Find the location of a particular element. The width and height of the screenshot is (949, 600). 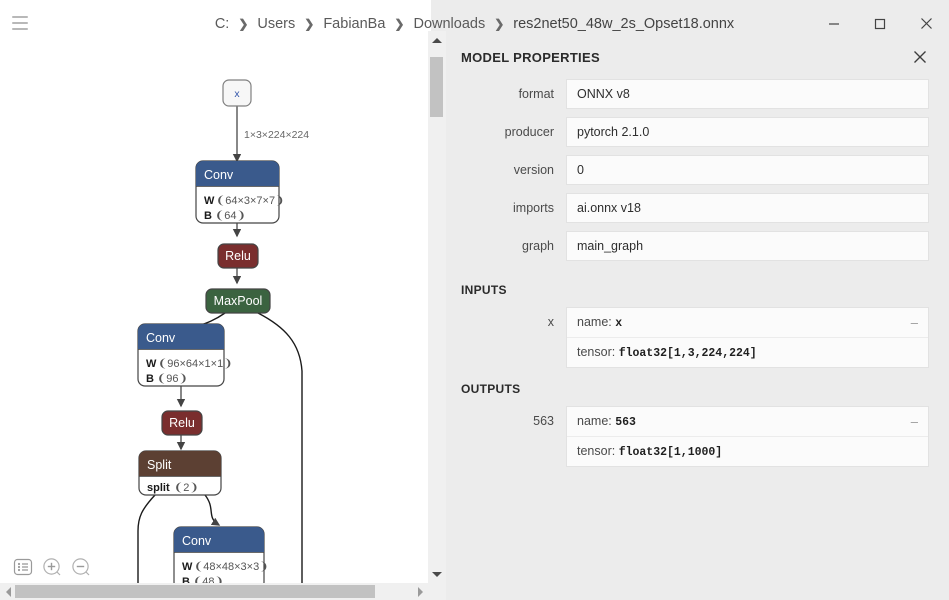

graph-node-conv2-attr0-value: ❨96×64×1×1❩ is located at coordinates (195, 364).